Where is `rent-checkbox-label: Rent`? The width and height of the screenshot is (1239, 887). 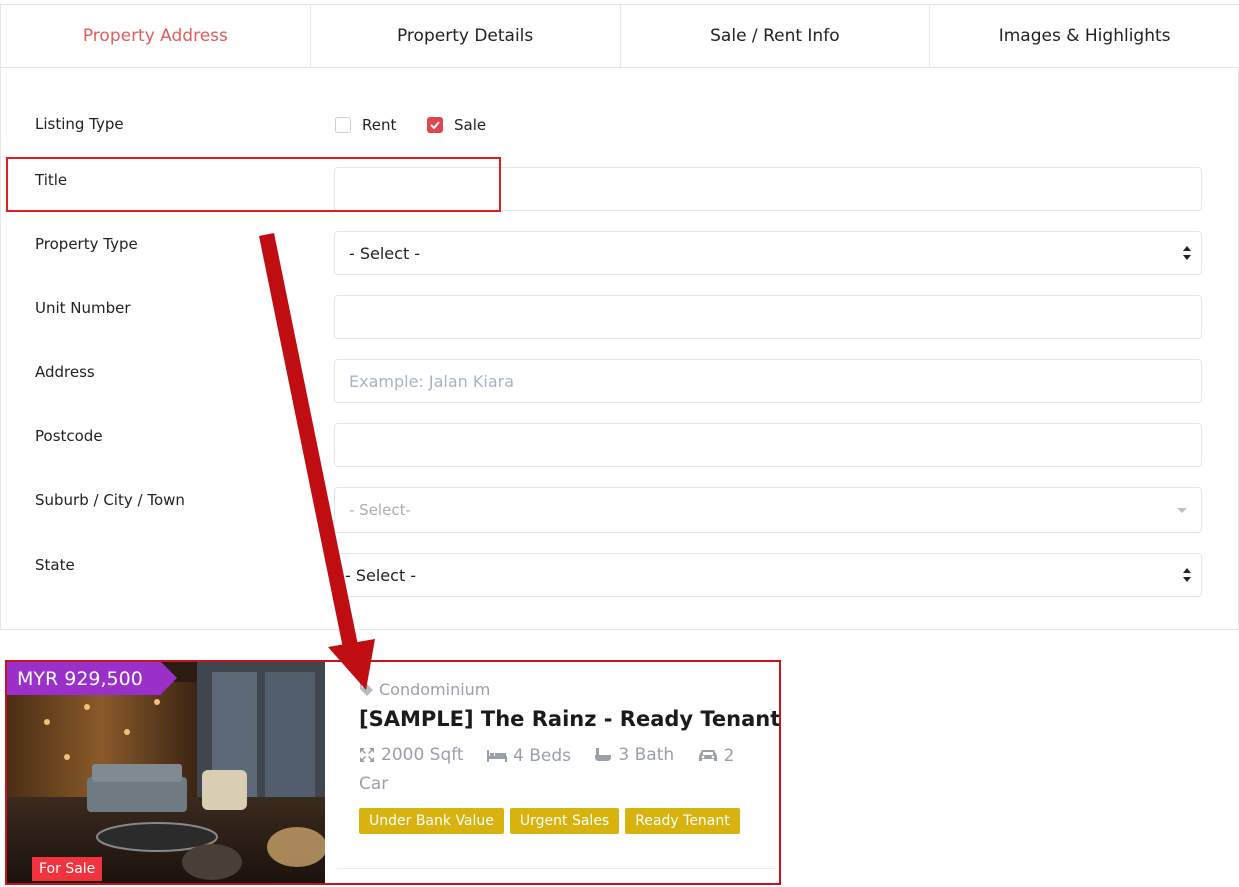
rent-checkbox-label: Rent is located at coordinates (379, 125).